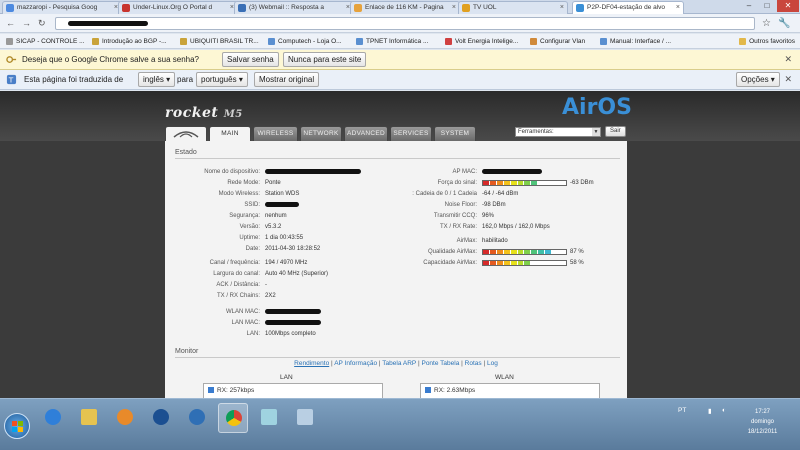 Image resolution: width=800 pixels, height=450 pixels. What do you see at coordinates (249, 227) in the screenshot?
I see `field-label: Versão:` at bounding box center [249, 227].